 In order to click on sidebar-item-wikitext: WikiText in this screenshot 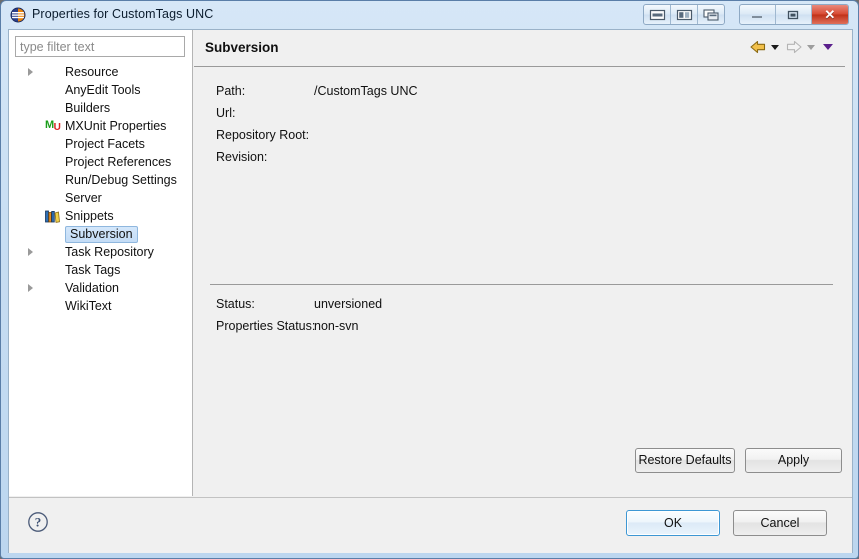, I will do `click(101, 306)`.